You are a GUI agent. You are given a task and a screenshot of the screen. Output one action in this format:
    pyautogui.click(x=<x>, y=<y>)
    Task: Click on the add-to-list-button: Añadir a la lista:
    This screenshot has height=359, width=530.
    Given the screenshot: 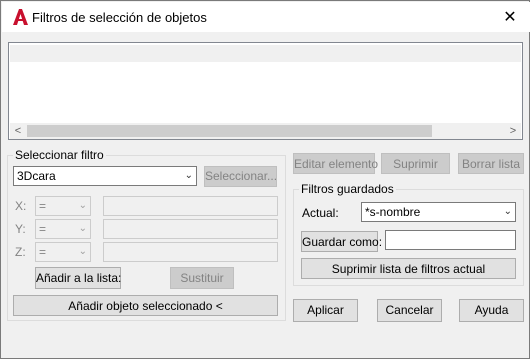 What is the action you would take?
    pyautogui.click(x=78, y=278)
    